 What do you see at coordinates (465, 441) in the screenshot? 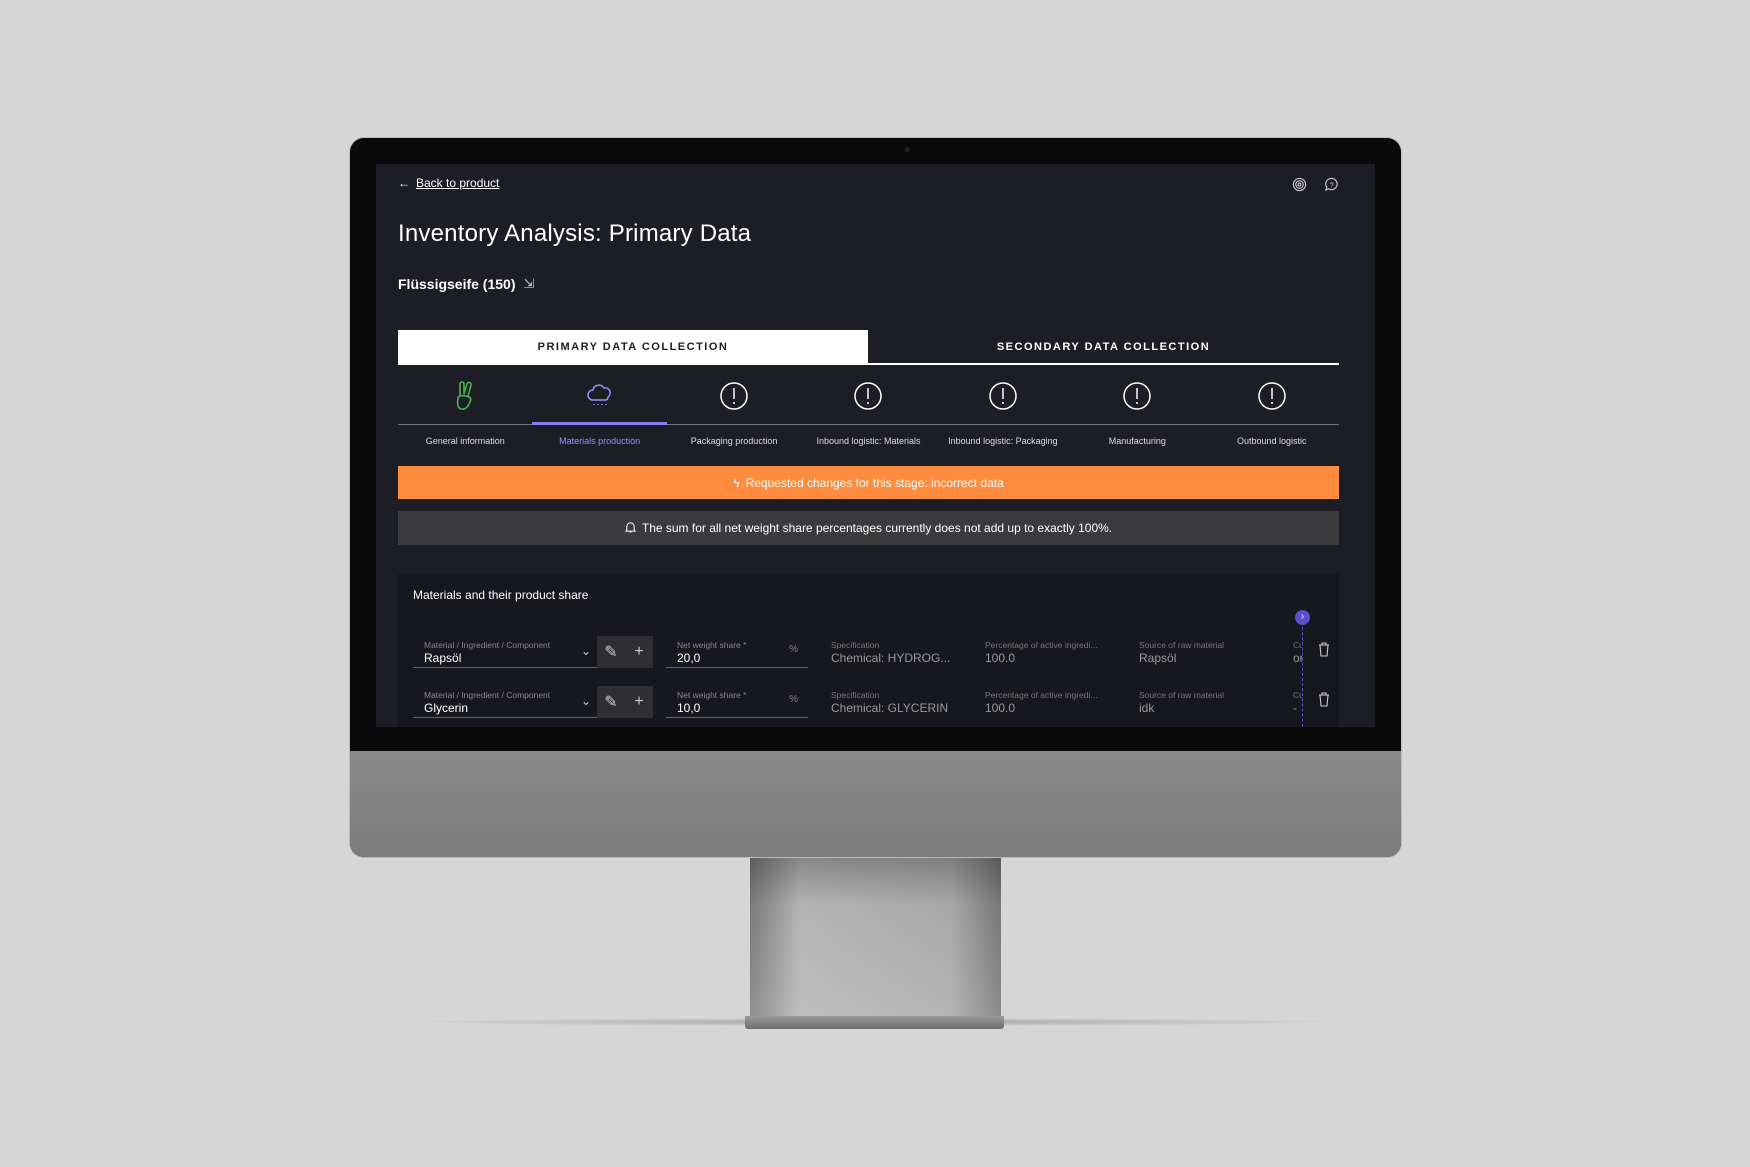
I see `step-label: General information` at bounding box center [465, 441].